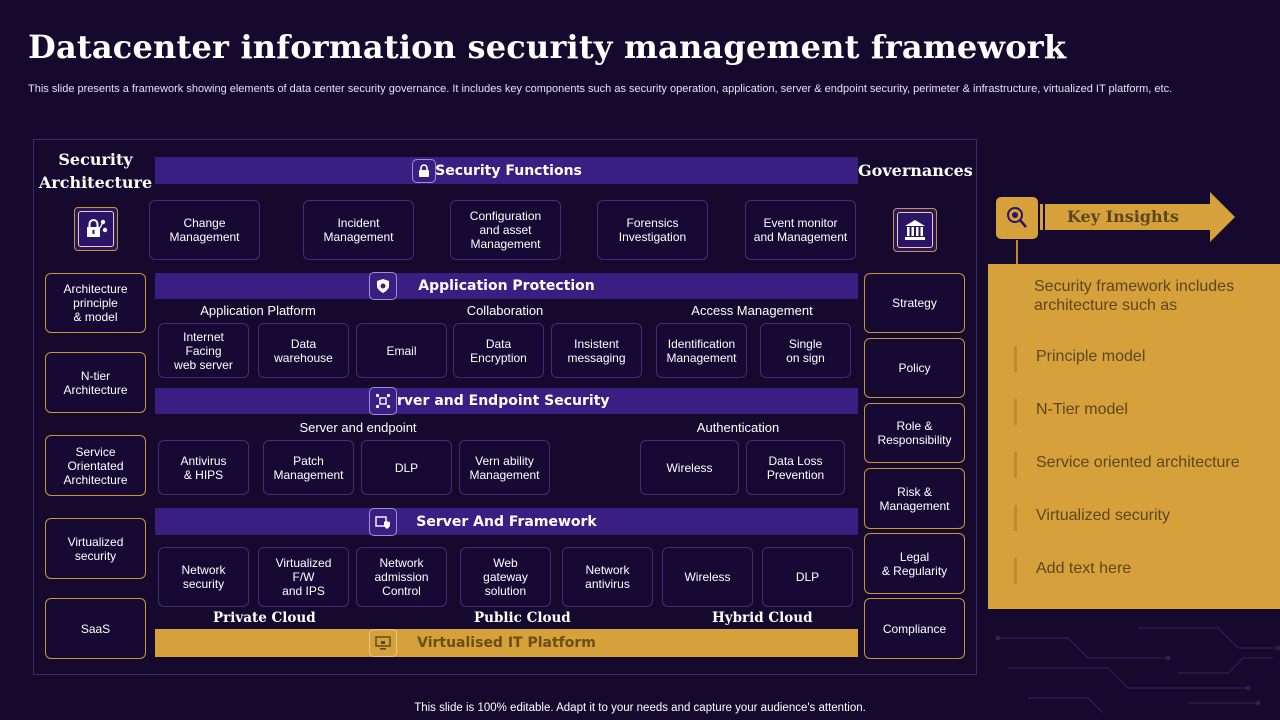 This screenshot has width=1280, height=720. What do you see at coordinates (505, 577) in the screenshot?
I see `server-framework-item-4: Web gateway solution` at bounding box center [505, 577].